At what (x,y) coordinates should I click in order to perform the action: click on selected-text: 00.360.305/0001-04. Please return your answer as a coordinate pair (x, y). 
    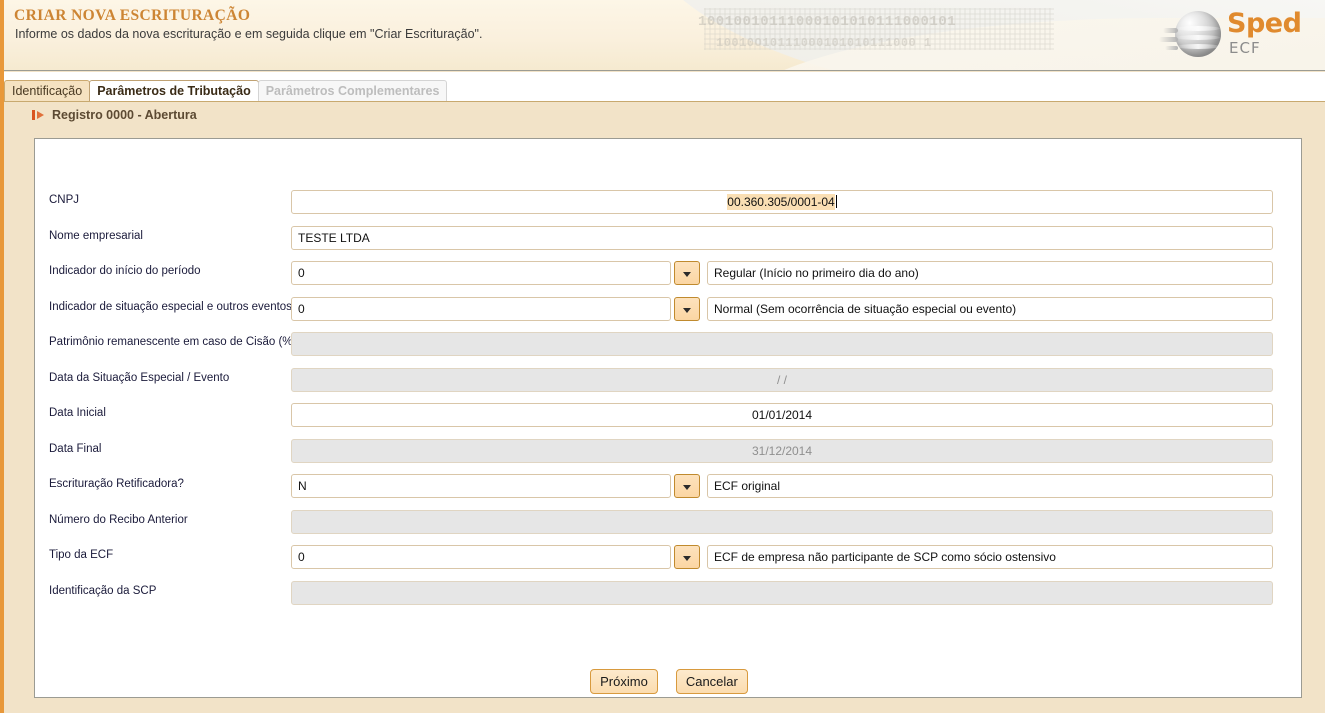
    Looking at the image, I should click on (781, 202).